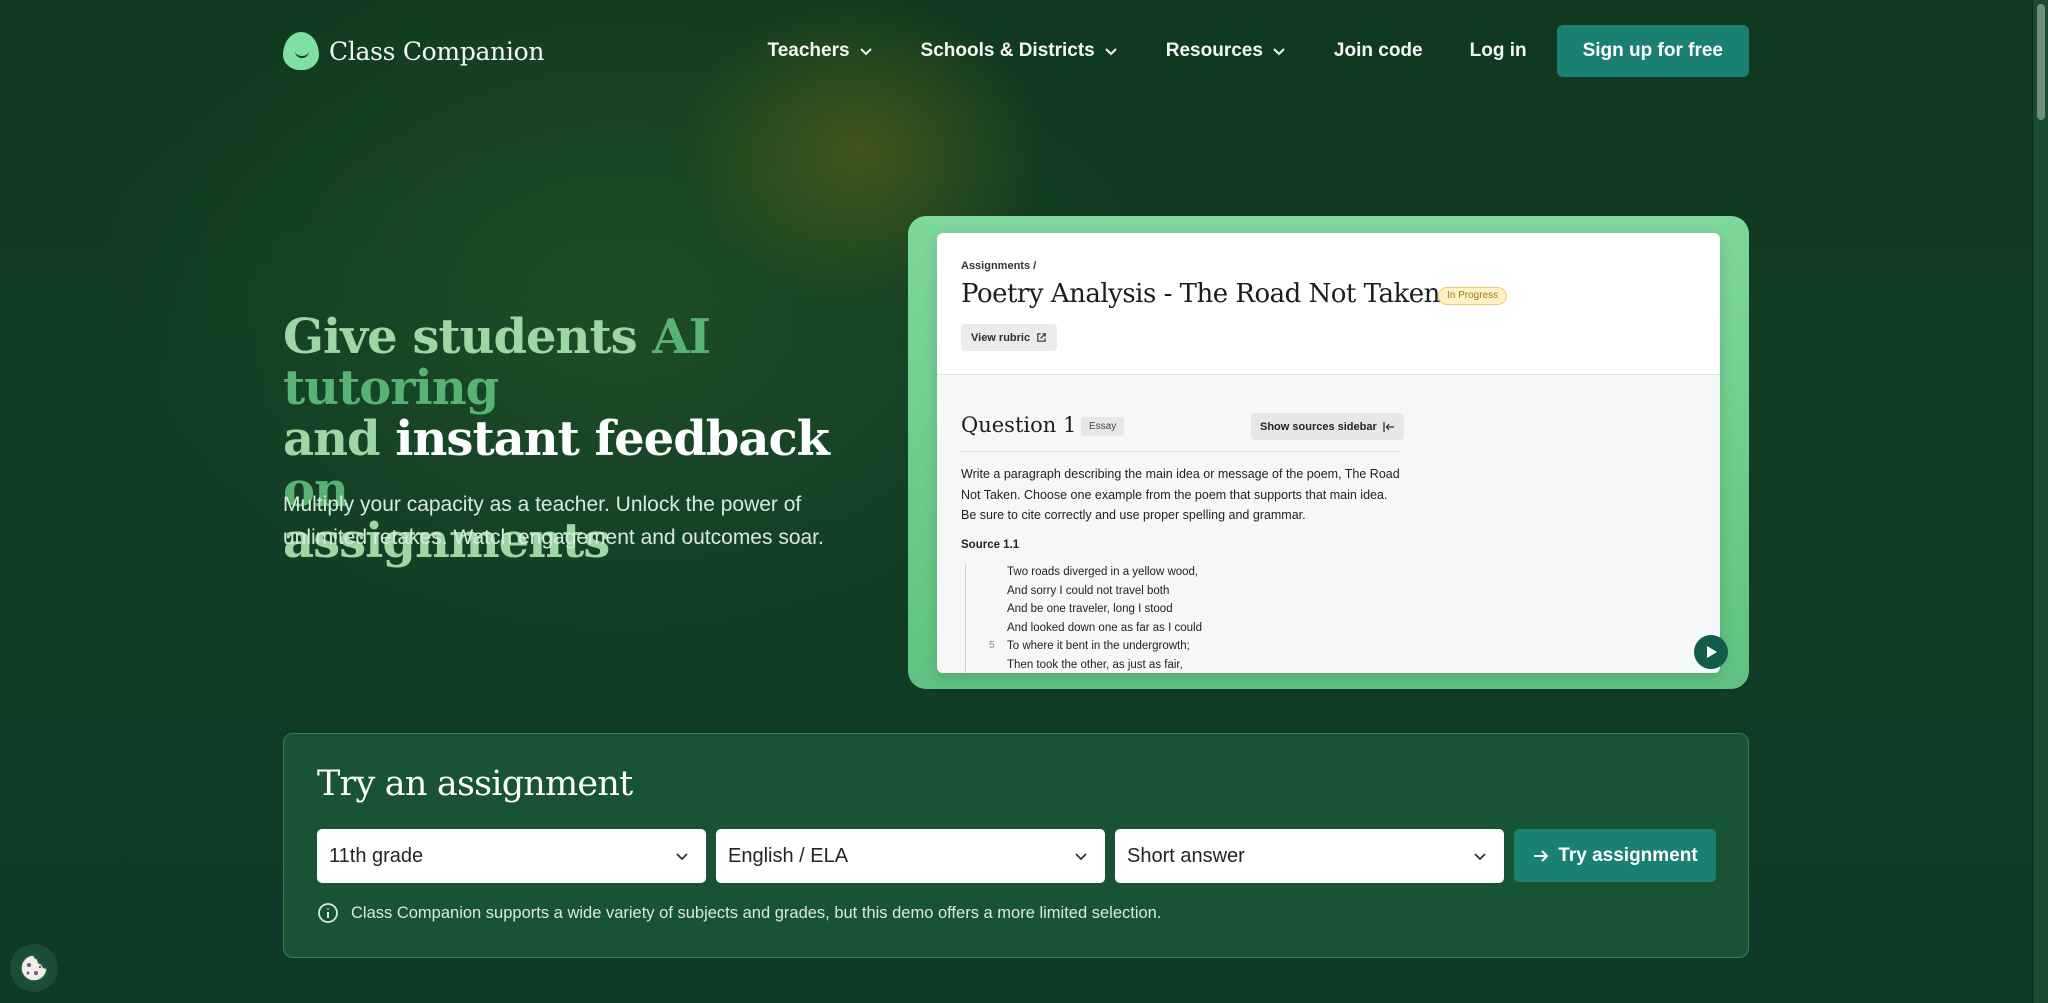 This screenshot has height=1003, width=2048. I want to click on hero-title-part: instant feedback, so click(612, 439).